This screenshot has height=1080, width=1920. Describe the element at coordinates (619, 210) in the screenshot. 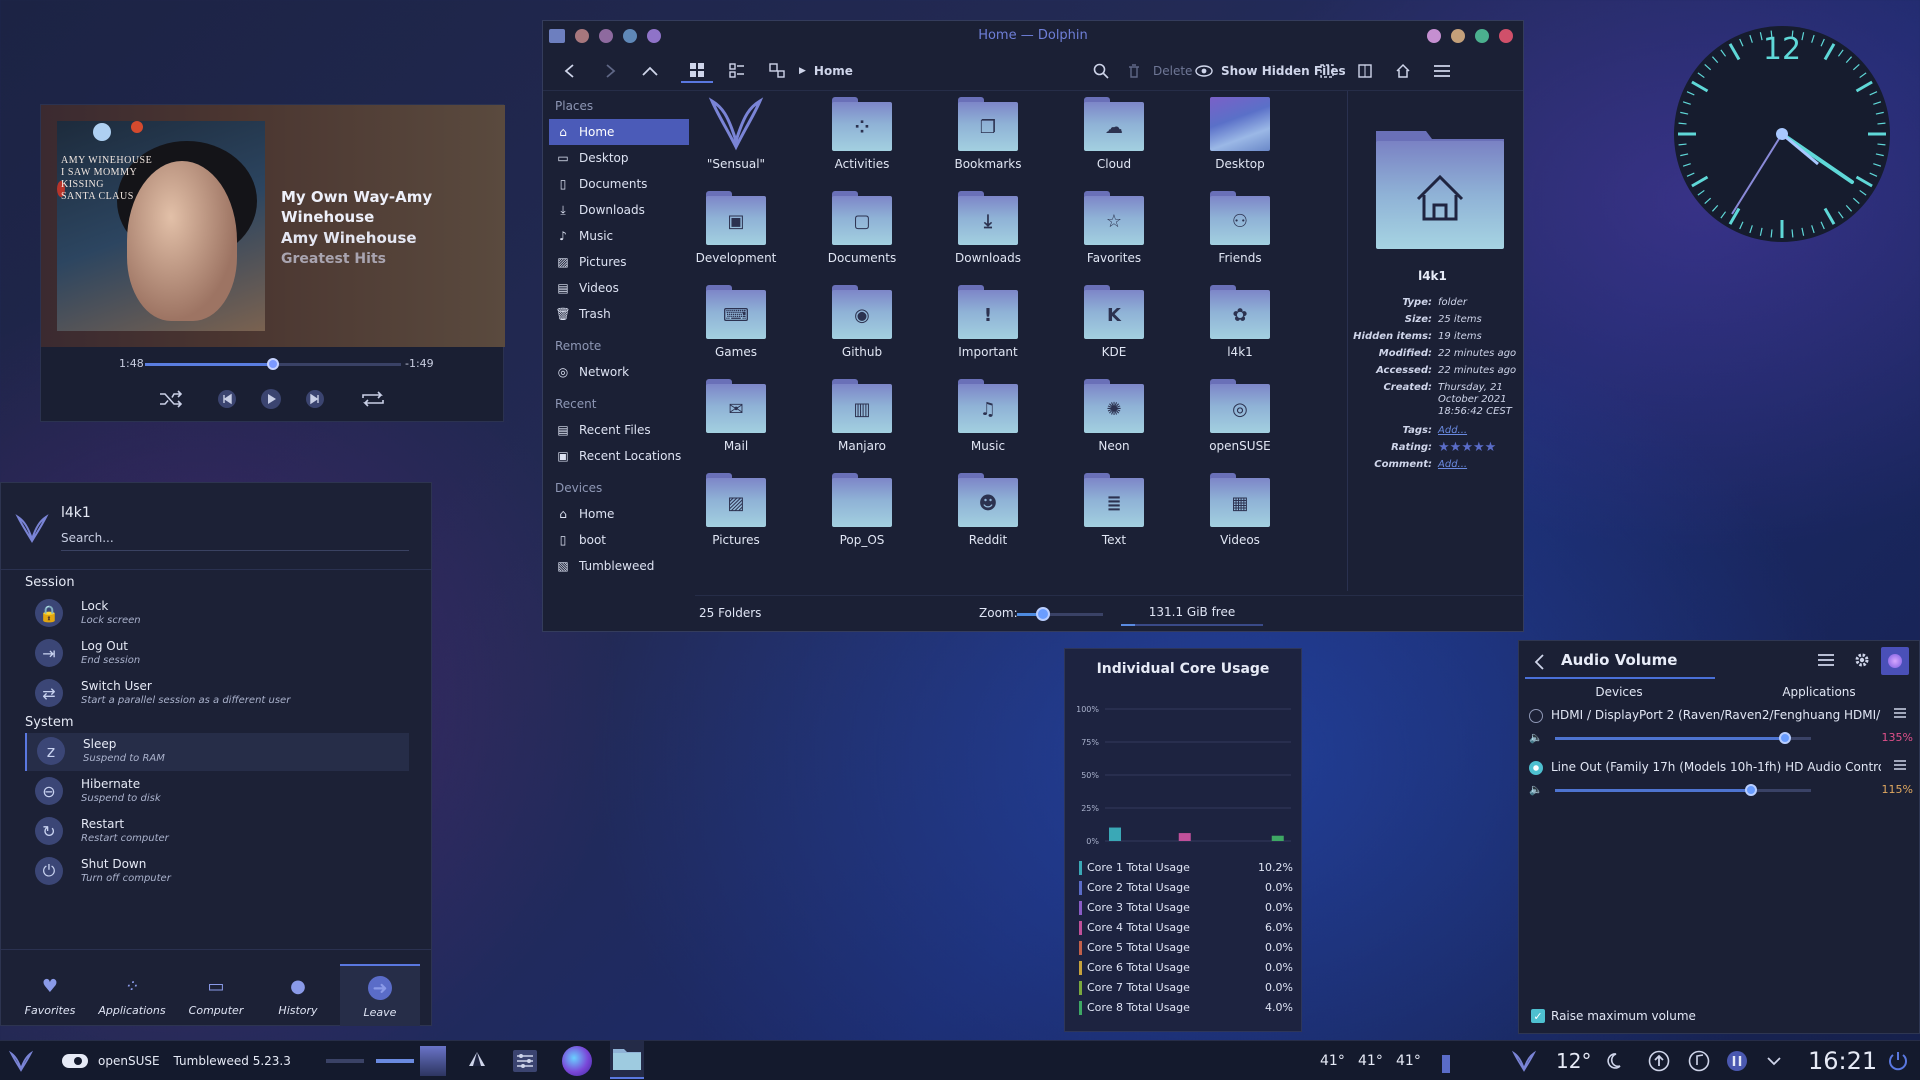

I see `places-item-downloads: ⤓ Downloads` at that location.